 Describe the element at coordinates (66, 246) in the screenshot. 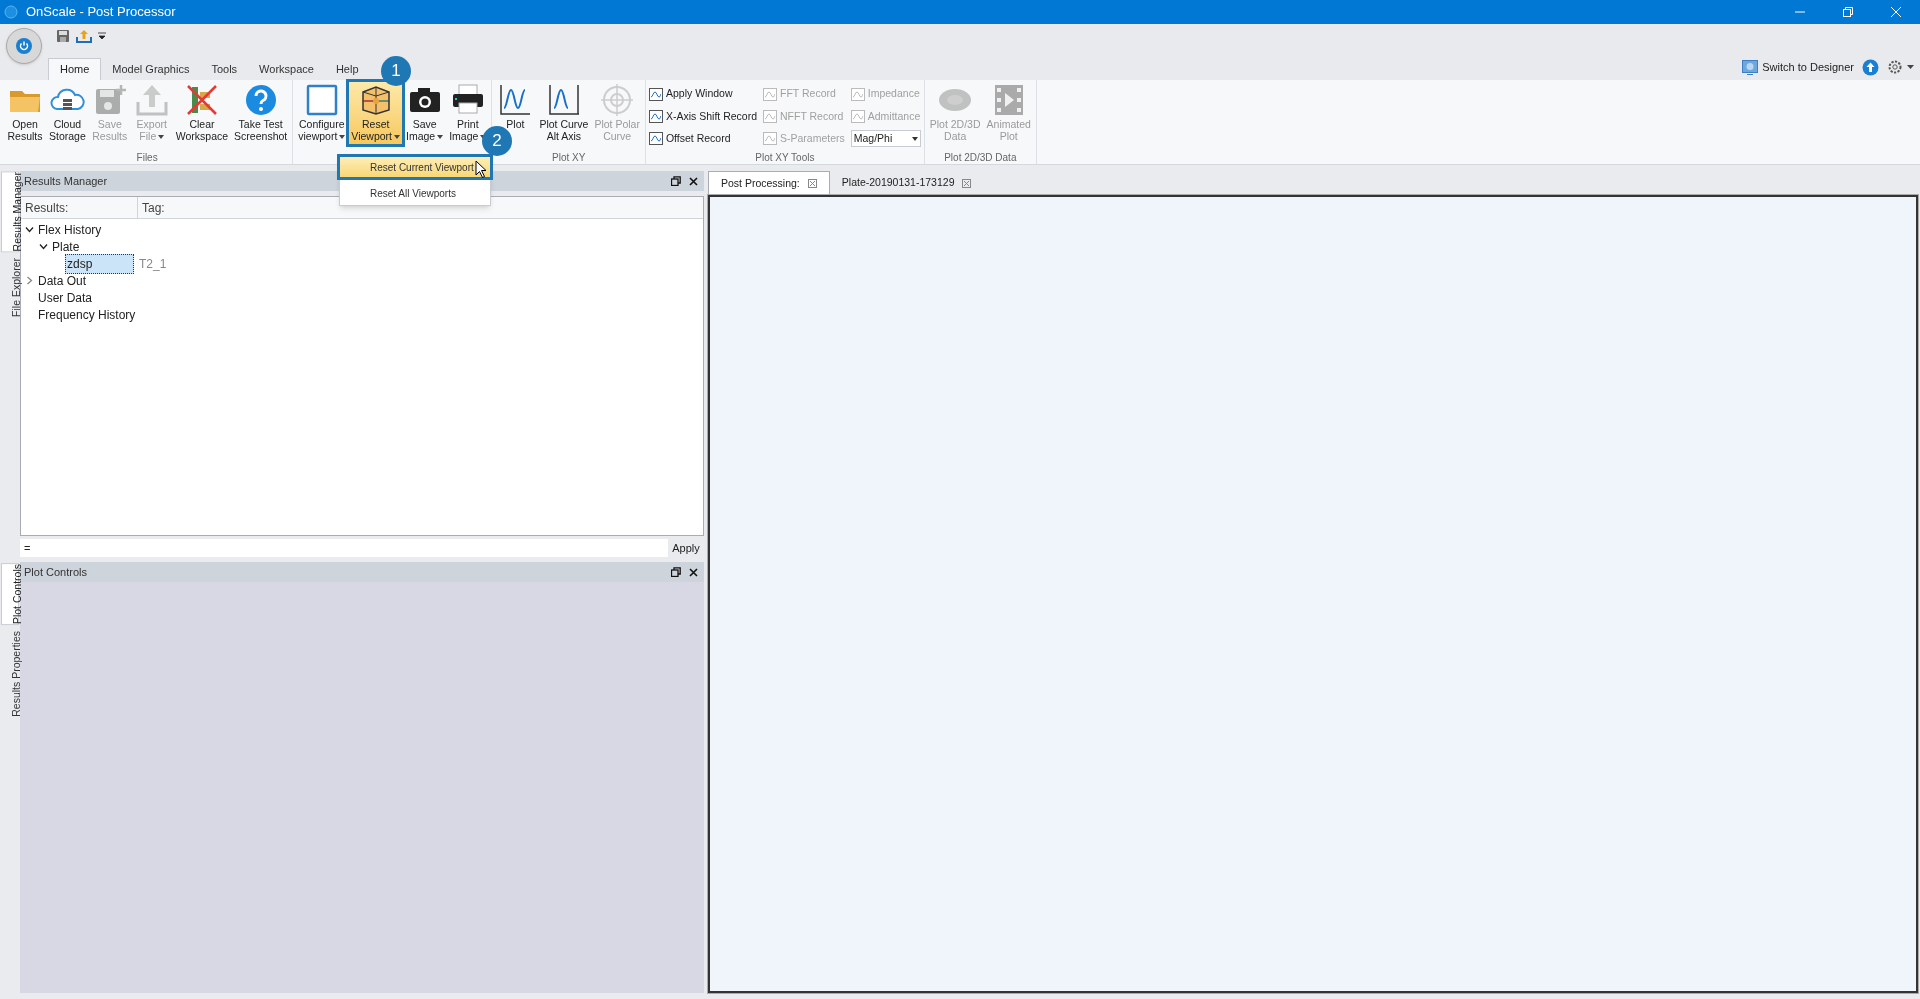

I see `tree-item: Plate` at that location.